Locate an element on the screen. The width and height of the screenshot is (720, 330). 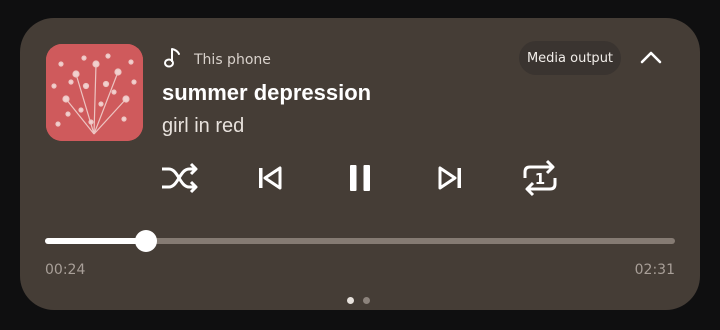
chevron-up-icon is located at coordinates (651, 58).